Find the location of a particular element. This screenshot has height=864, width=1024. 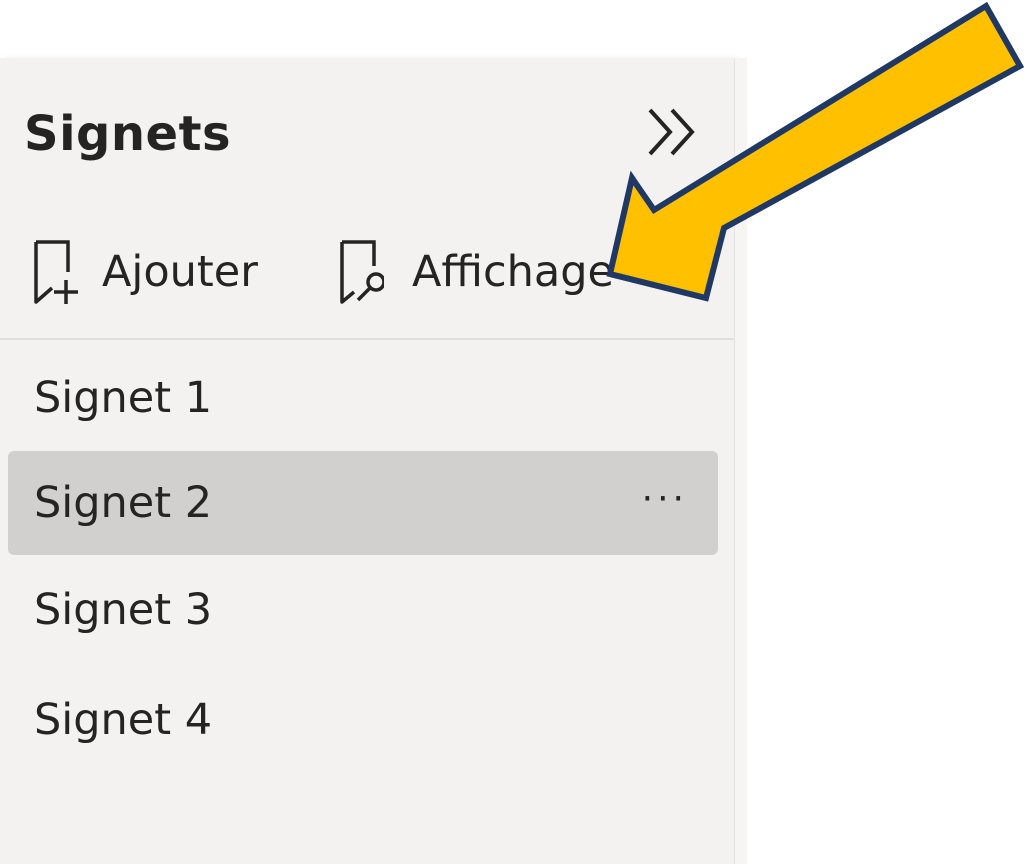

view-bookmark-button: Affichage is located at coordinates (475, 272).